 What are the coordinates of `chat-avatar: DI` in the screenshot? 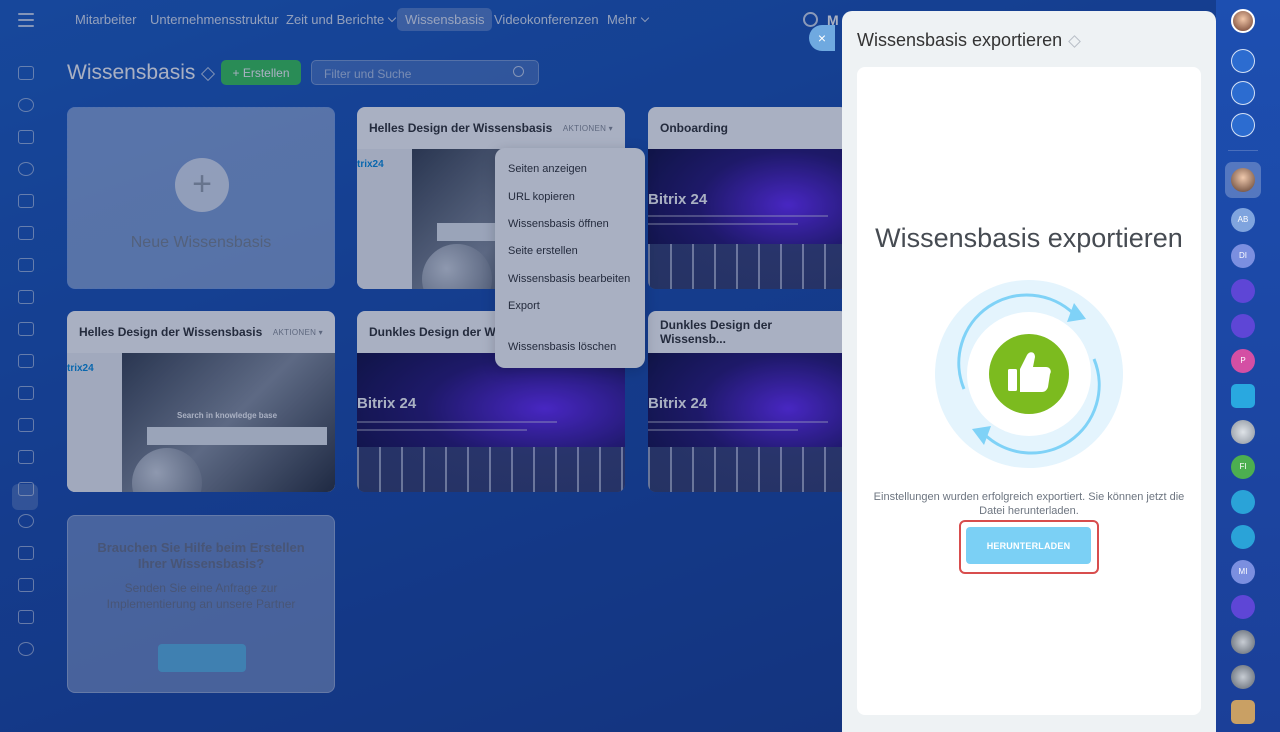 It's located at (1243, 256).